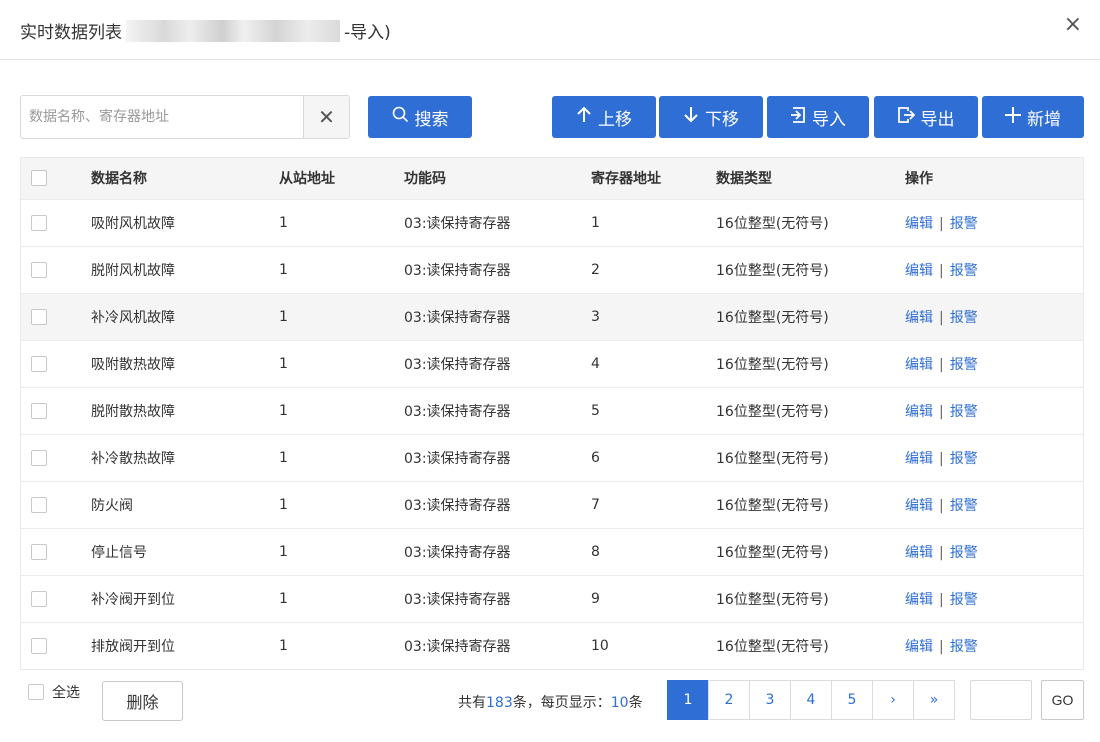 The image size is (1100, 742). I want to click on cell-name: 补冷风机故障, so click(185, 316).